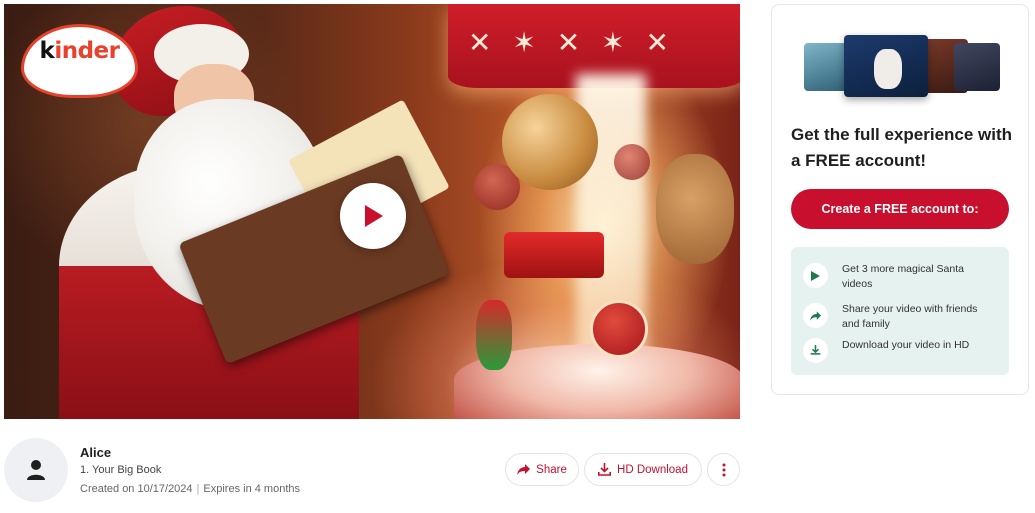 The width and height of the screenshot is (1035, 513). I want to click on kinder-logo: kinder, so click(79, 61).